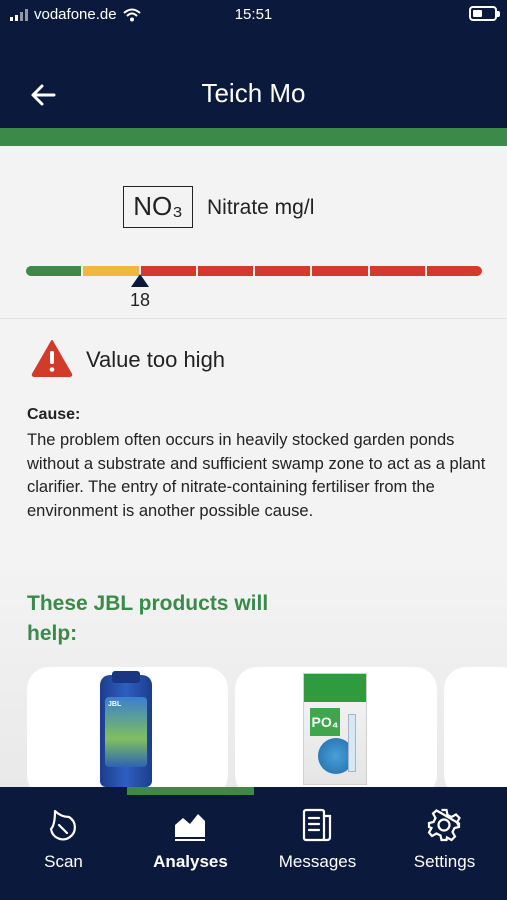  Describe the element at coordinates (253, 137) in the screenshot. I see `header-accent-bar` at that location.